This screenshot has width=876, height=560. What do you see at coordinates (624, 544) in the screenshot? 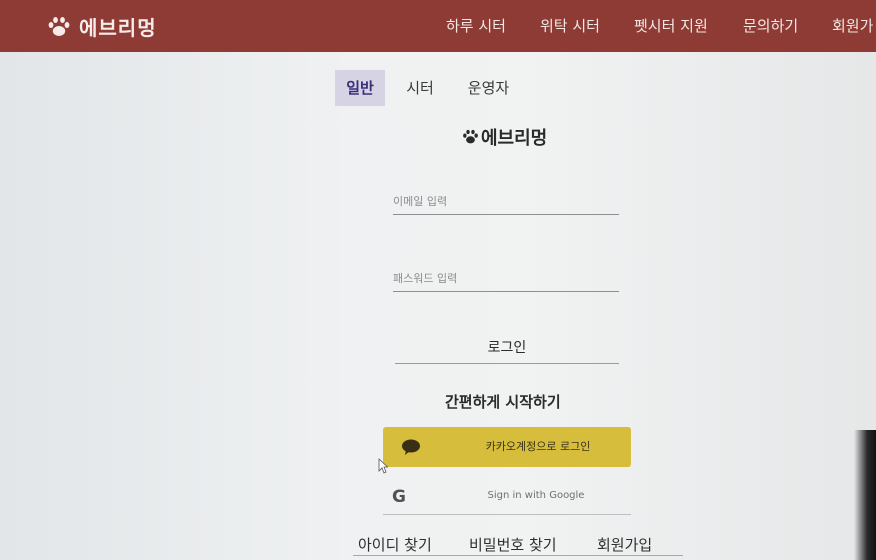
I see `signup-link: 회원가입` at bounding box center [624, 544].